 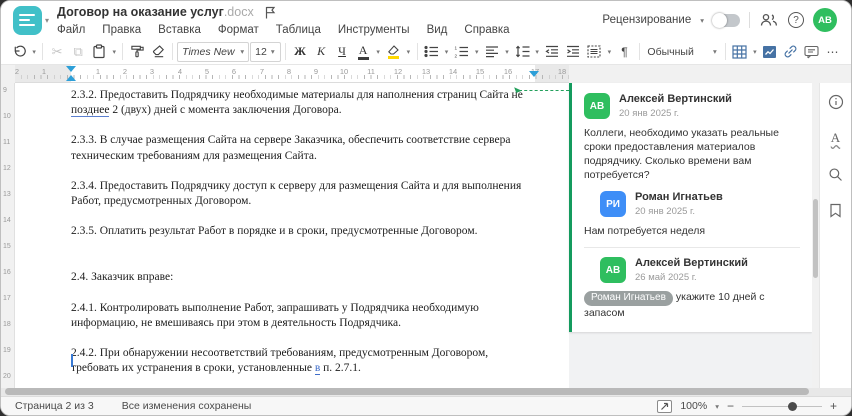 I want to click on paste-button, so click(x=99, y=52).